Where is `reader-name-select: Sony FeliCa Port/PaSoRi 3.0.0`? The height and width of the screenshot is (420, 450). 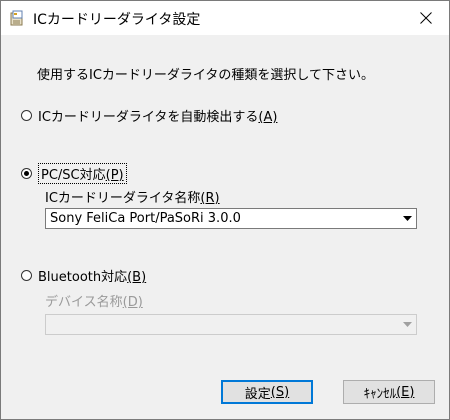 reader-name-select: Sony FeliCa Port/PaSoRi 3.0.0 is located at coordinates (231, 218).